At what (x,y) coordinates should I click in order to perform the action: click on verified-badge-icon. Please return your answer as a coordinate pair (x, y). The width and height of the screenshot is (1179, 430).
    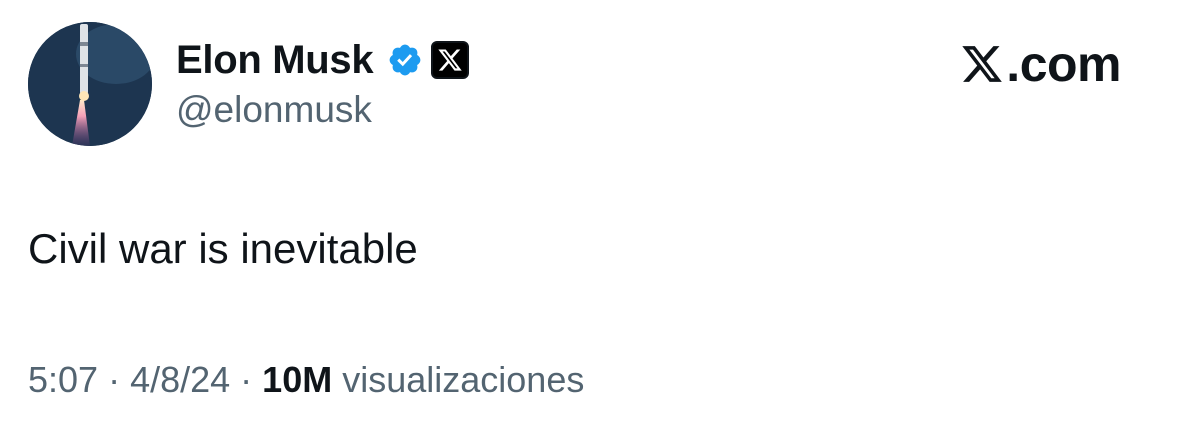
    Looking at the image, I should click on (405, 60).